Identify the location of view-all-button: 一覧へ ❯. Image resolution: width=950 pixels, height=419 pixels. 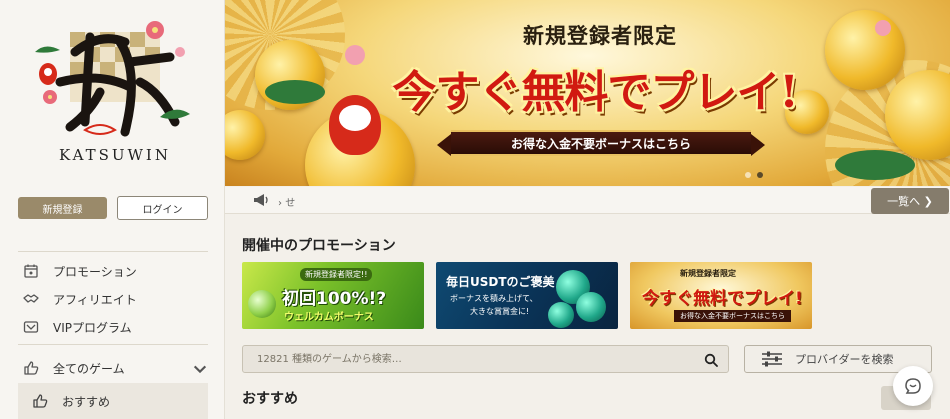
(910, 201).